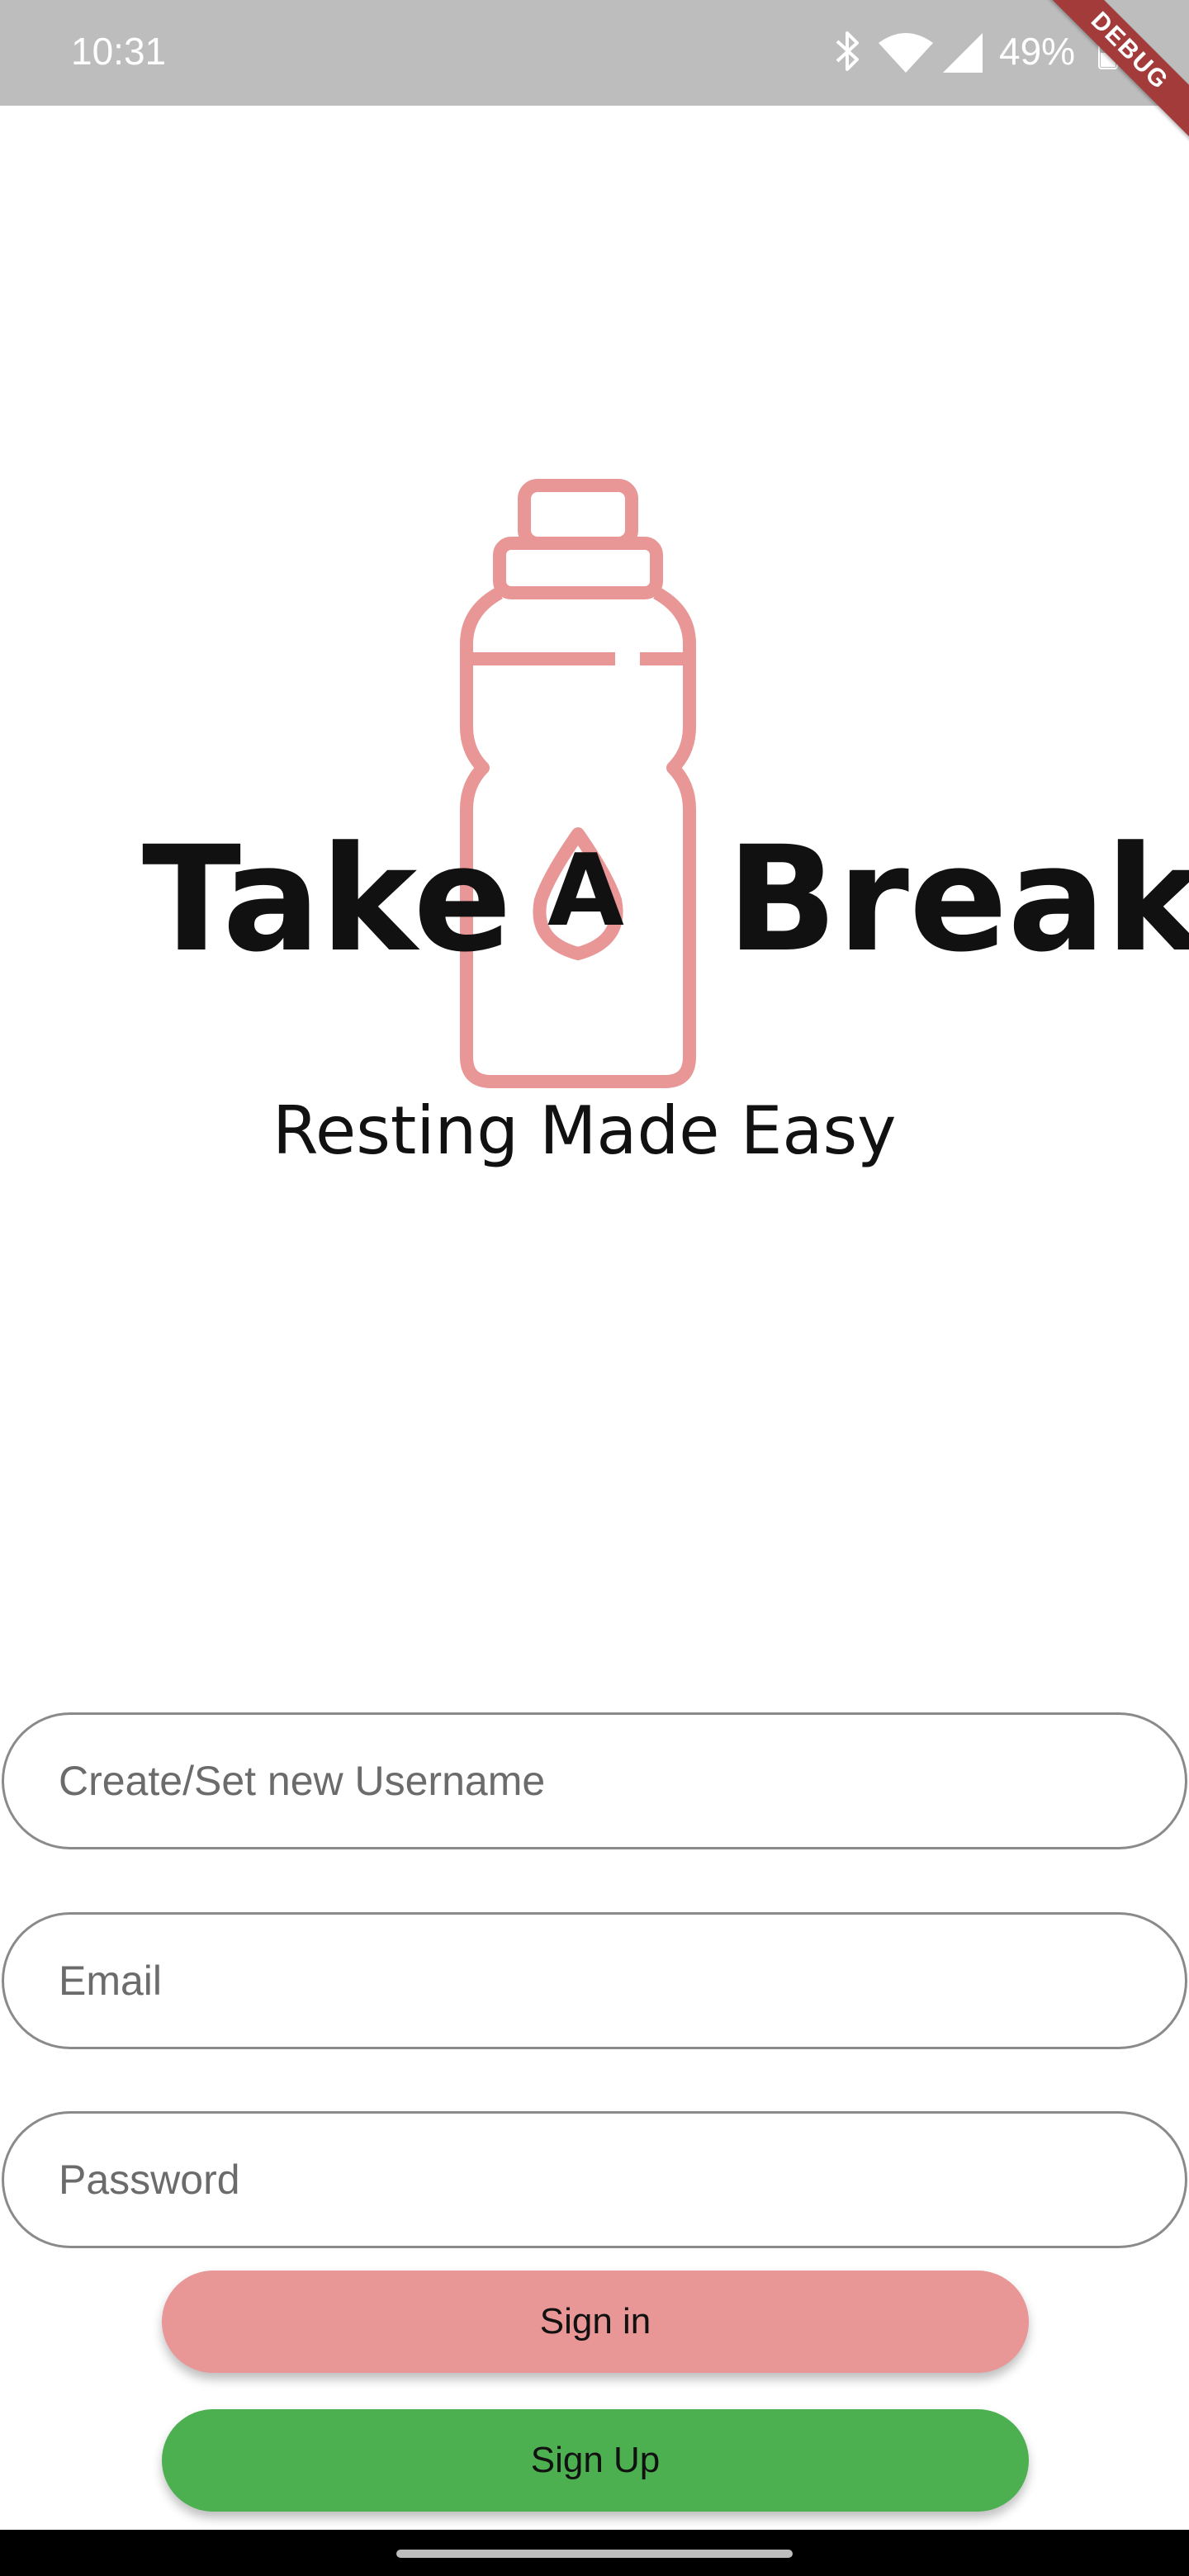  Describe the element at coordinates (595, 2460) in the screenshot. I see `sign-up-button: Sign Up` at that location.